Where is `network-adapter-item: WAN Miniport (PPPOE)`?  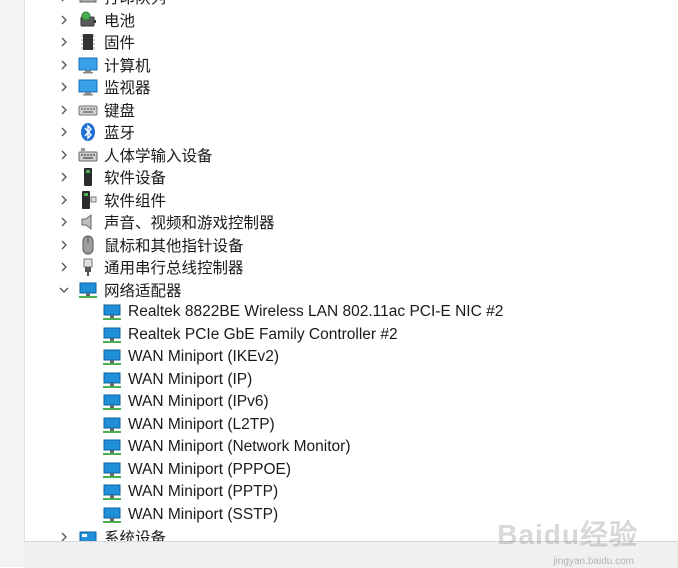
network-adapter-item: WAN Miniport (PPPOE) is located at coordinates (351, 470).